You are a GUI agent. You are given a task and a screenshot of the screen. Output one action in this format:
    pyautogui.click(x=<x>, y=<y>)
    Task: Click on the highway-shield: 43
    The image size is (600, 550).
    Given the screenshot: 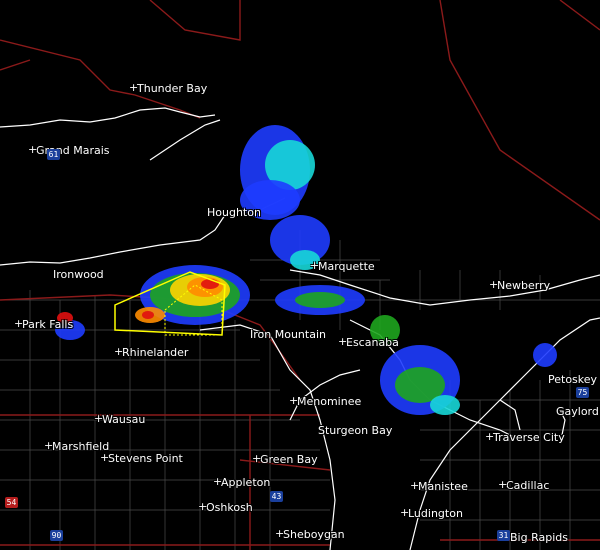 What is the action you would take?
    pyautogui.click(x=276, y=496)
    